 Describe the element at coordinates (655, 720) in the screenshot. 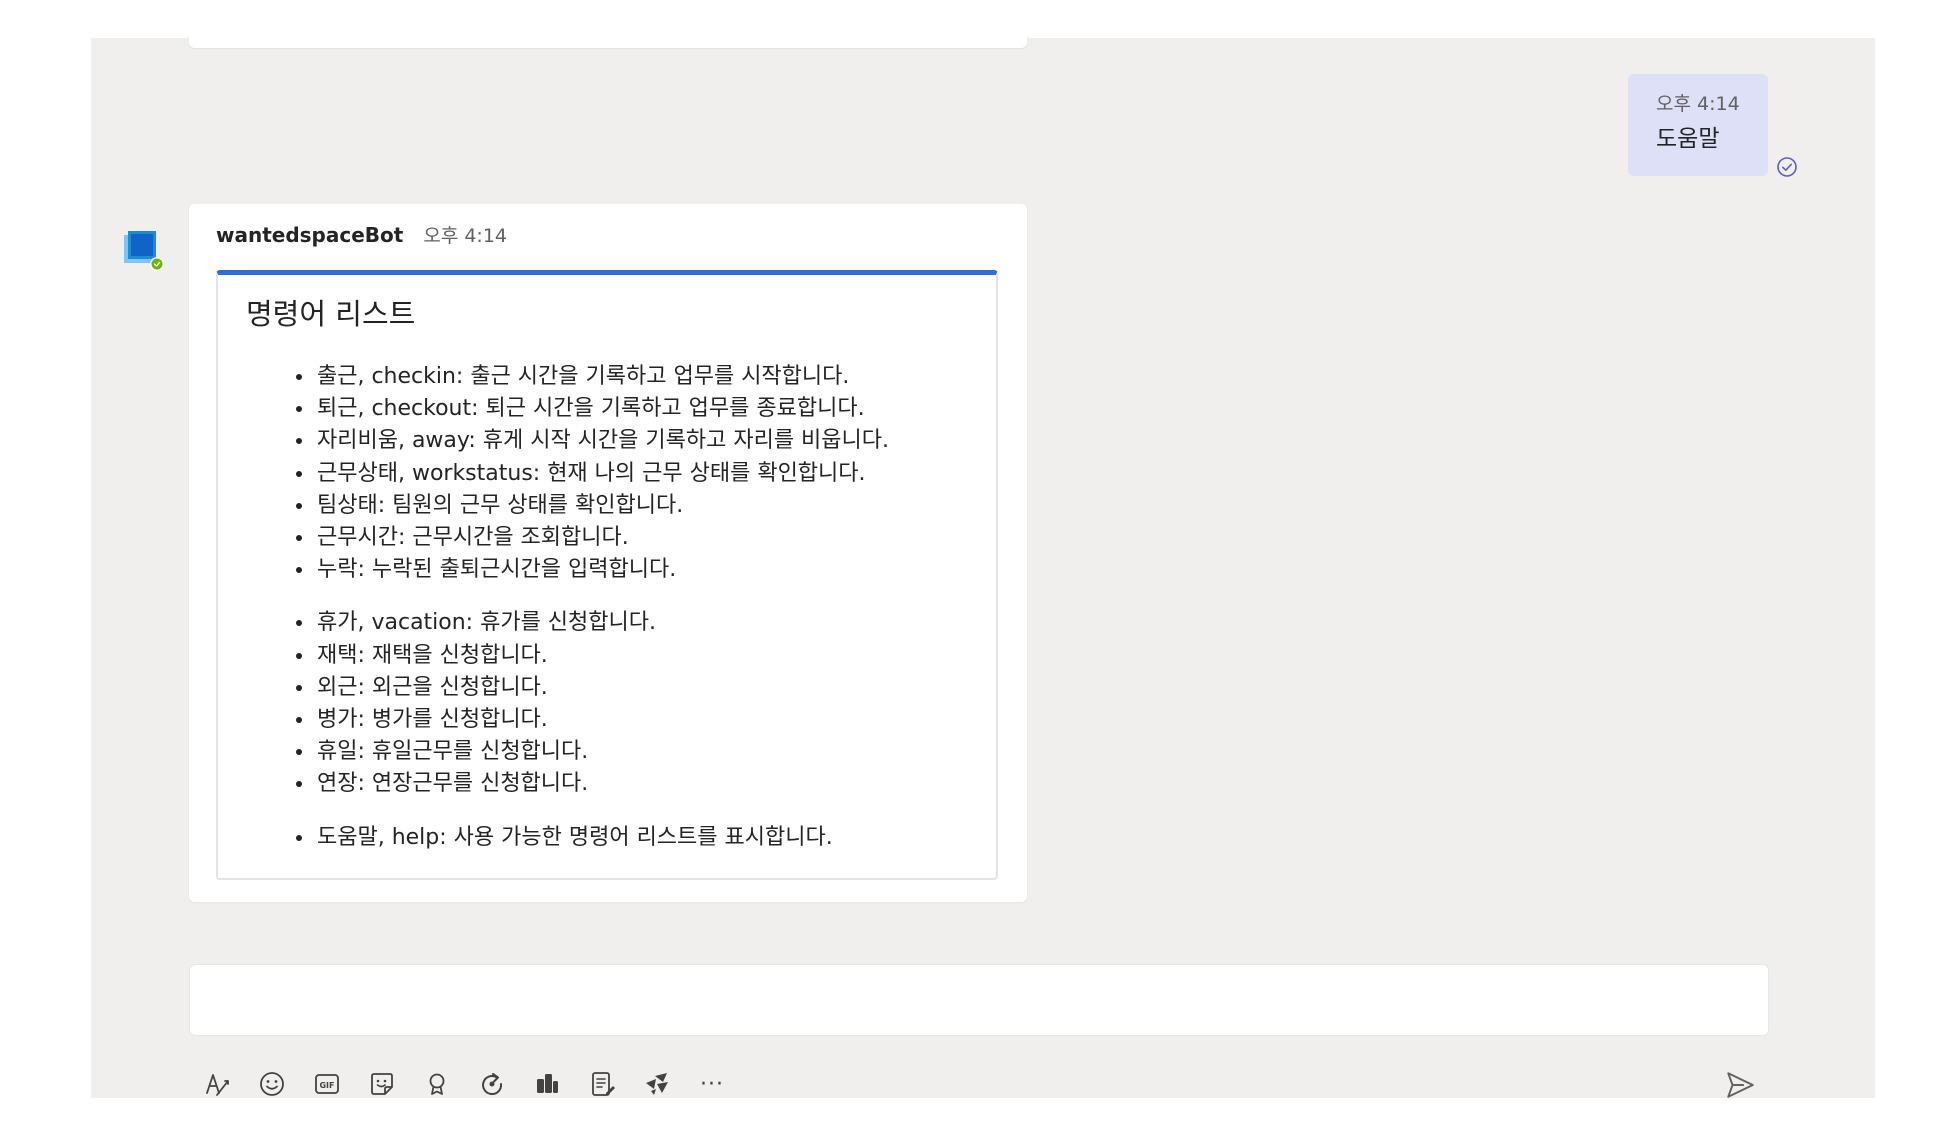

I see `list-item: 병가: 병가를 신청합니다.` at that location.